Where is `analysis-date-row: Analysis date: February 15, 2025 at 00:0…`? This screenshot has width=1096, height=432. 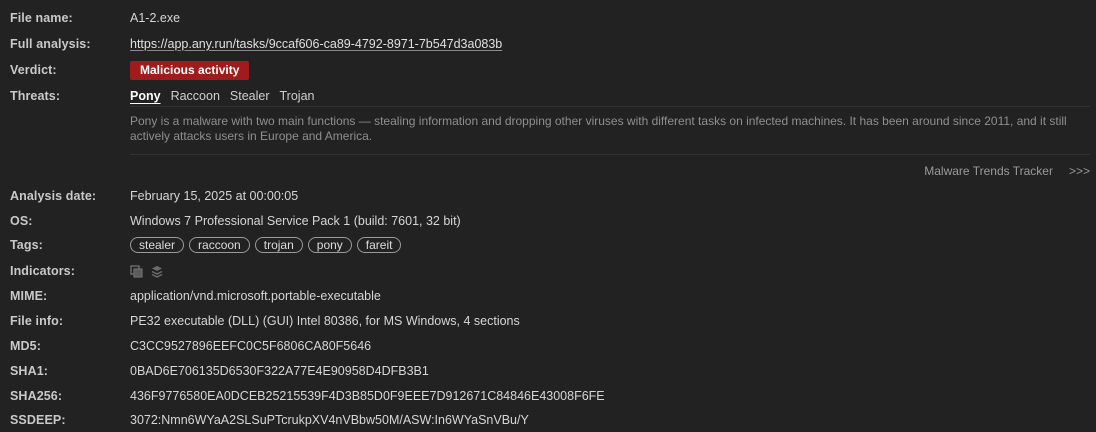
analysis-date-row: Analysis date: February 15, 2025 at 00:0… is located at coordinates (550, 196).